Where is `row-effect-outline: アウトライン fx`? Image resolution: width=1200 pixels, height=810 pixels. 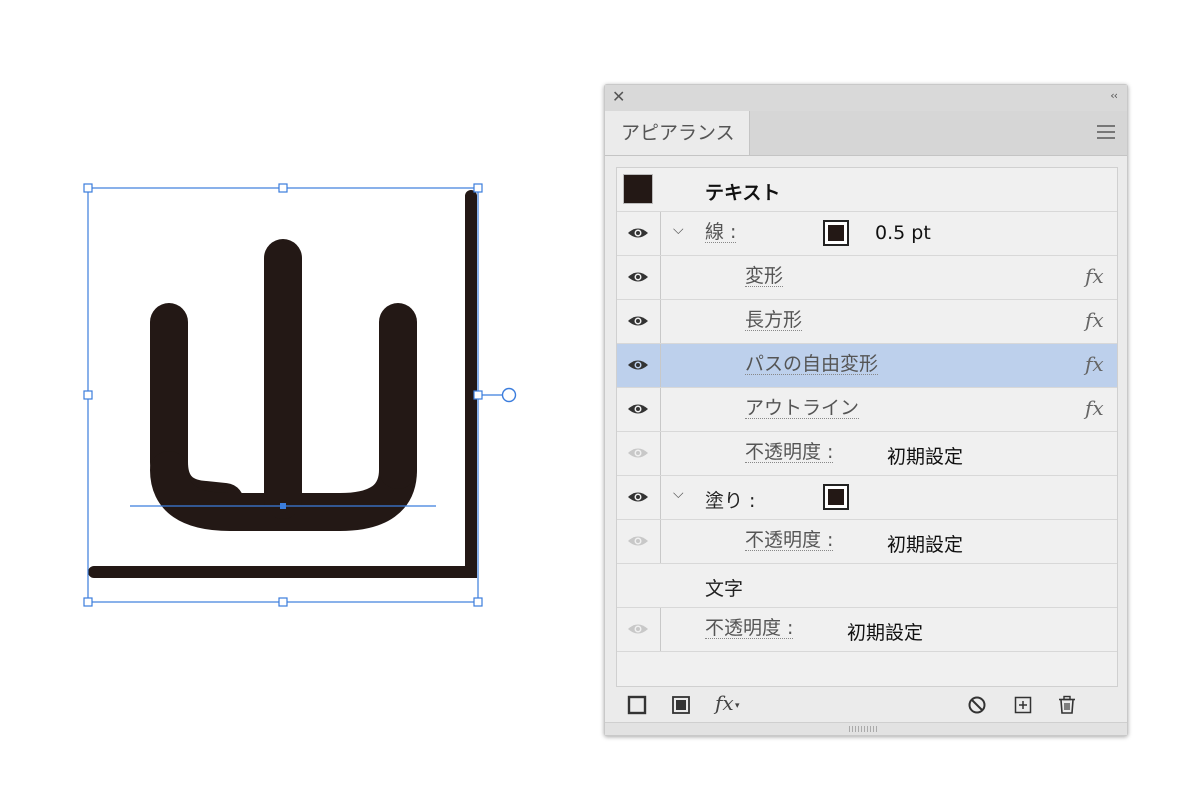 row-effect-outline: アウトライン fx is located at coordinates (867, 410).